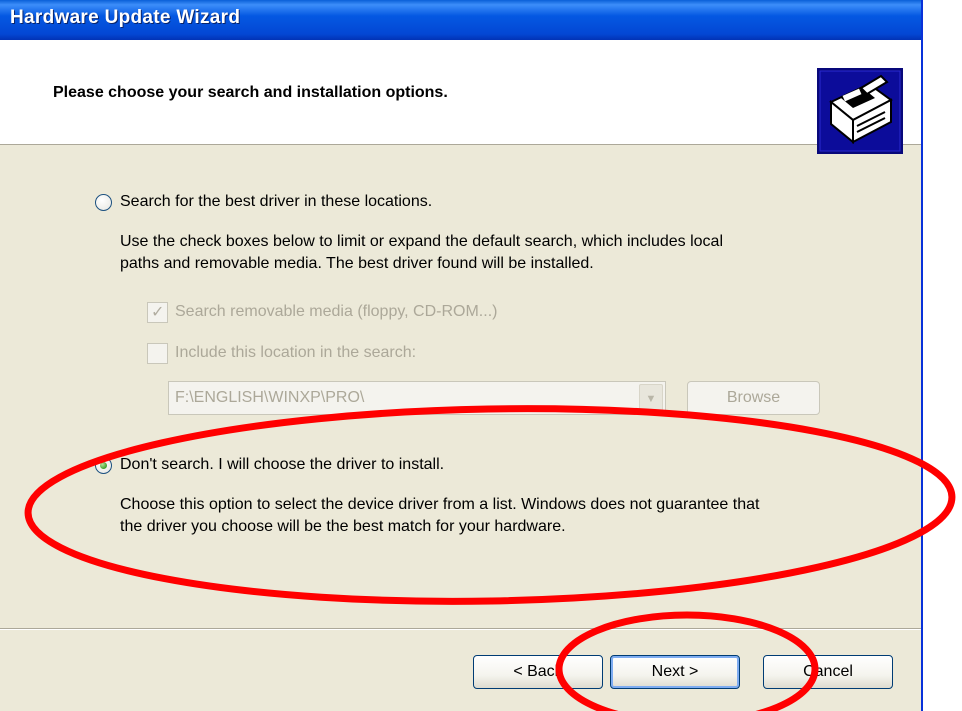 This screenshot has height=711, width=962. Describe the element at coordinates (417, 398) in the screenshot. I see `location-combobox: F:\ENGLISH\WINXP\PRO\ ▼` at that location.